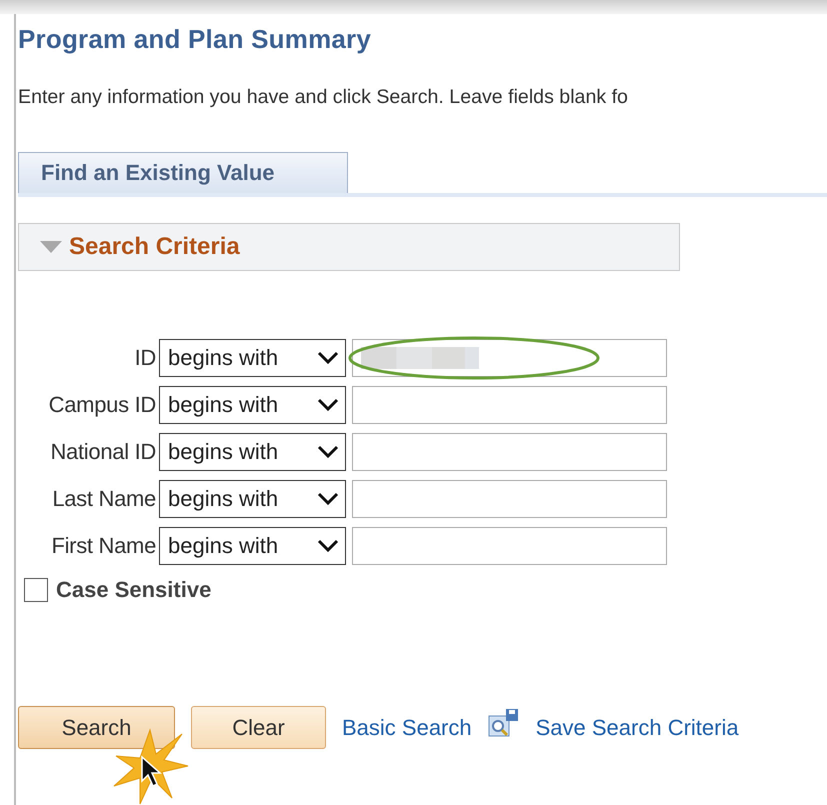 The image size is (827, 805). I want to click on link: Basic Search, so click(407, 727).